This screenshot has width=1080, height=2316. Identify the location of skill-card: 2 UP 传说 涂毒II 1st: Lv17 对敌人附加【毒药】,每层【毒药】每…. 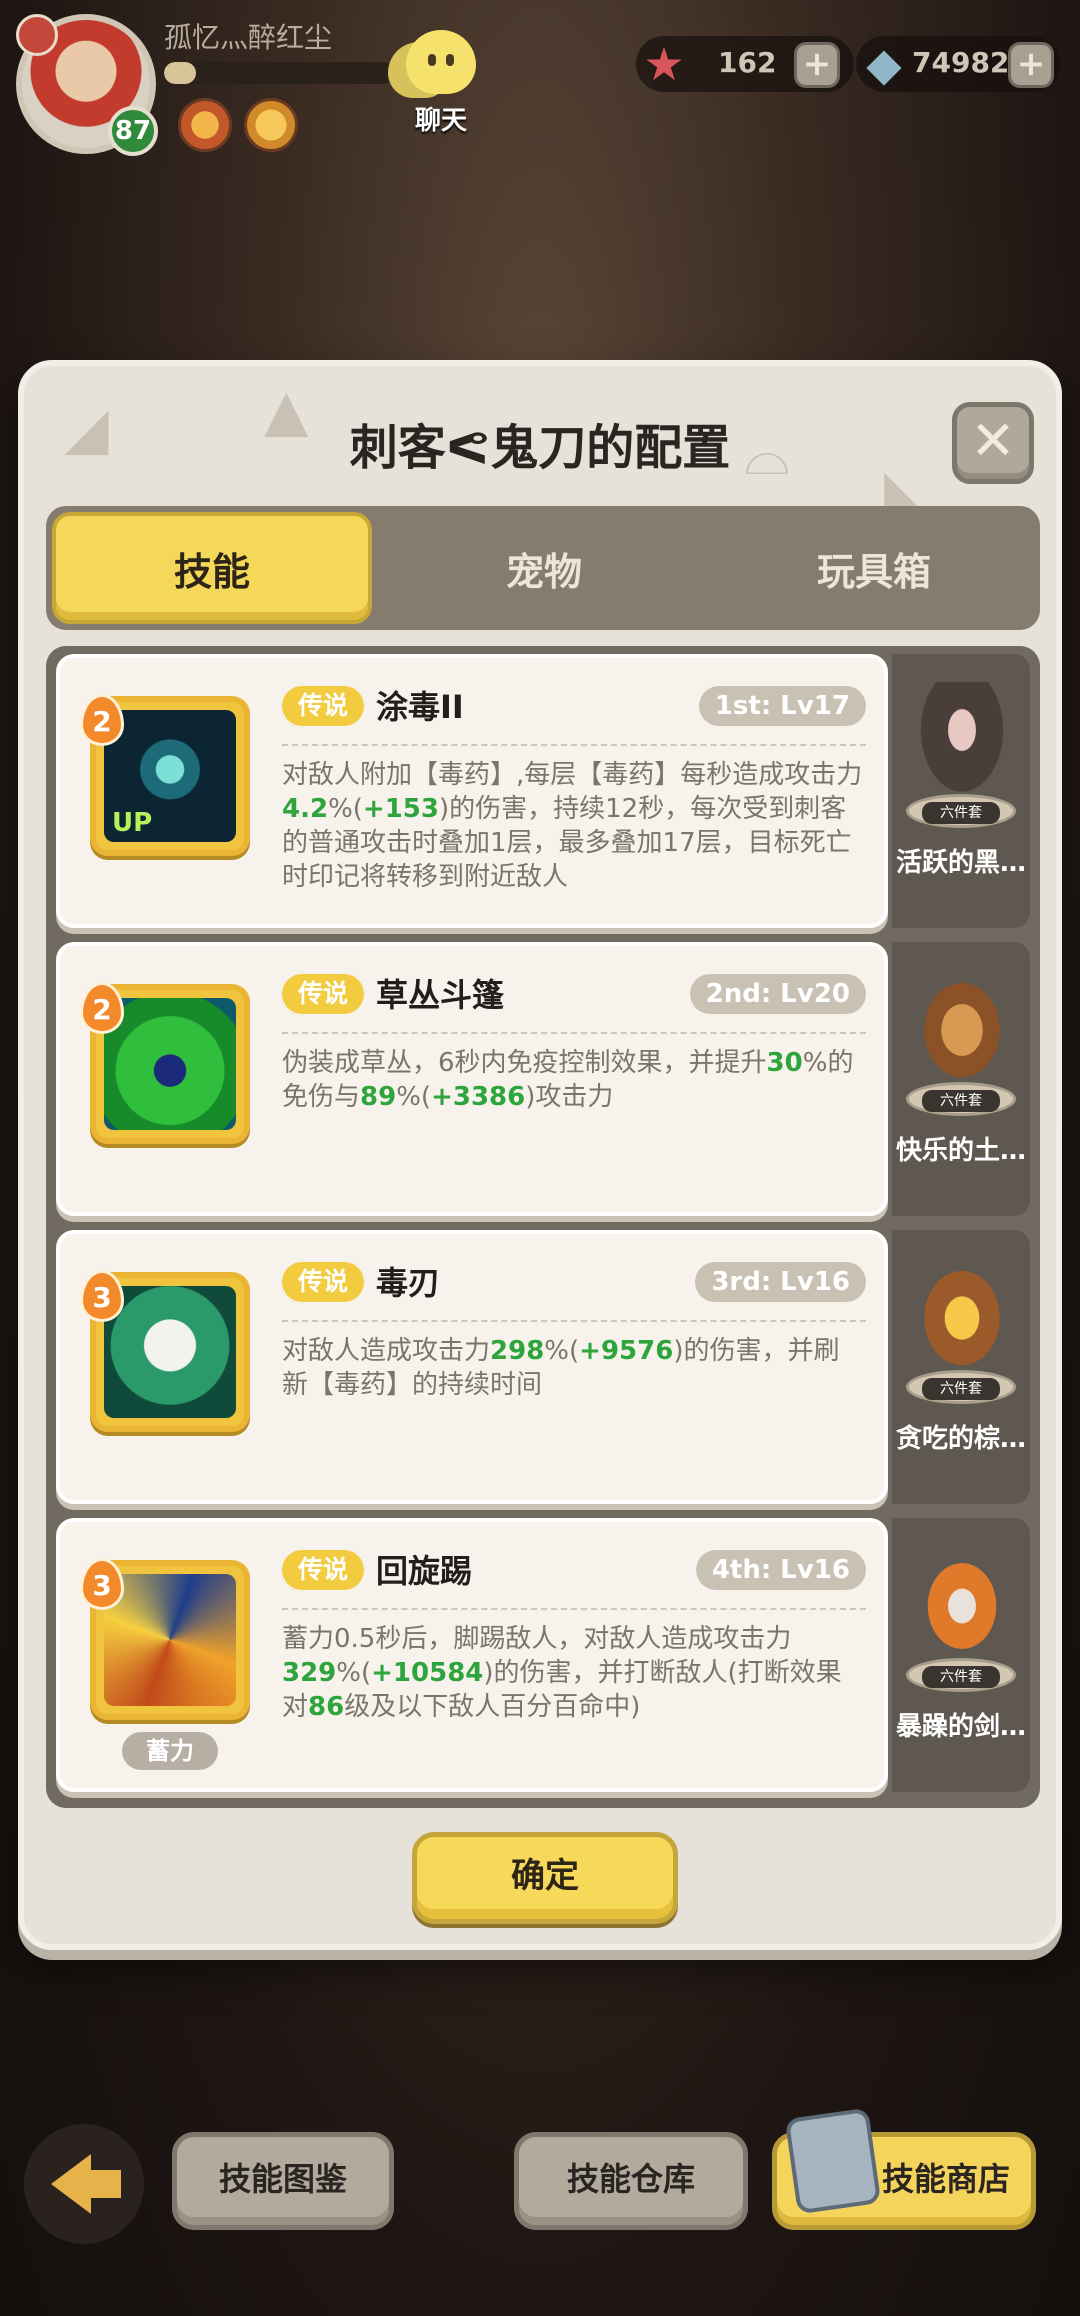
(472, 791).